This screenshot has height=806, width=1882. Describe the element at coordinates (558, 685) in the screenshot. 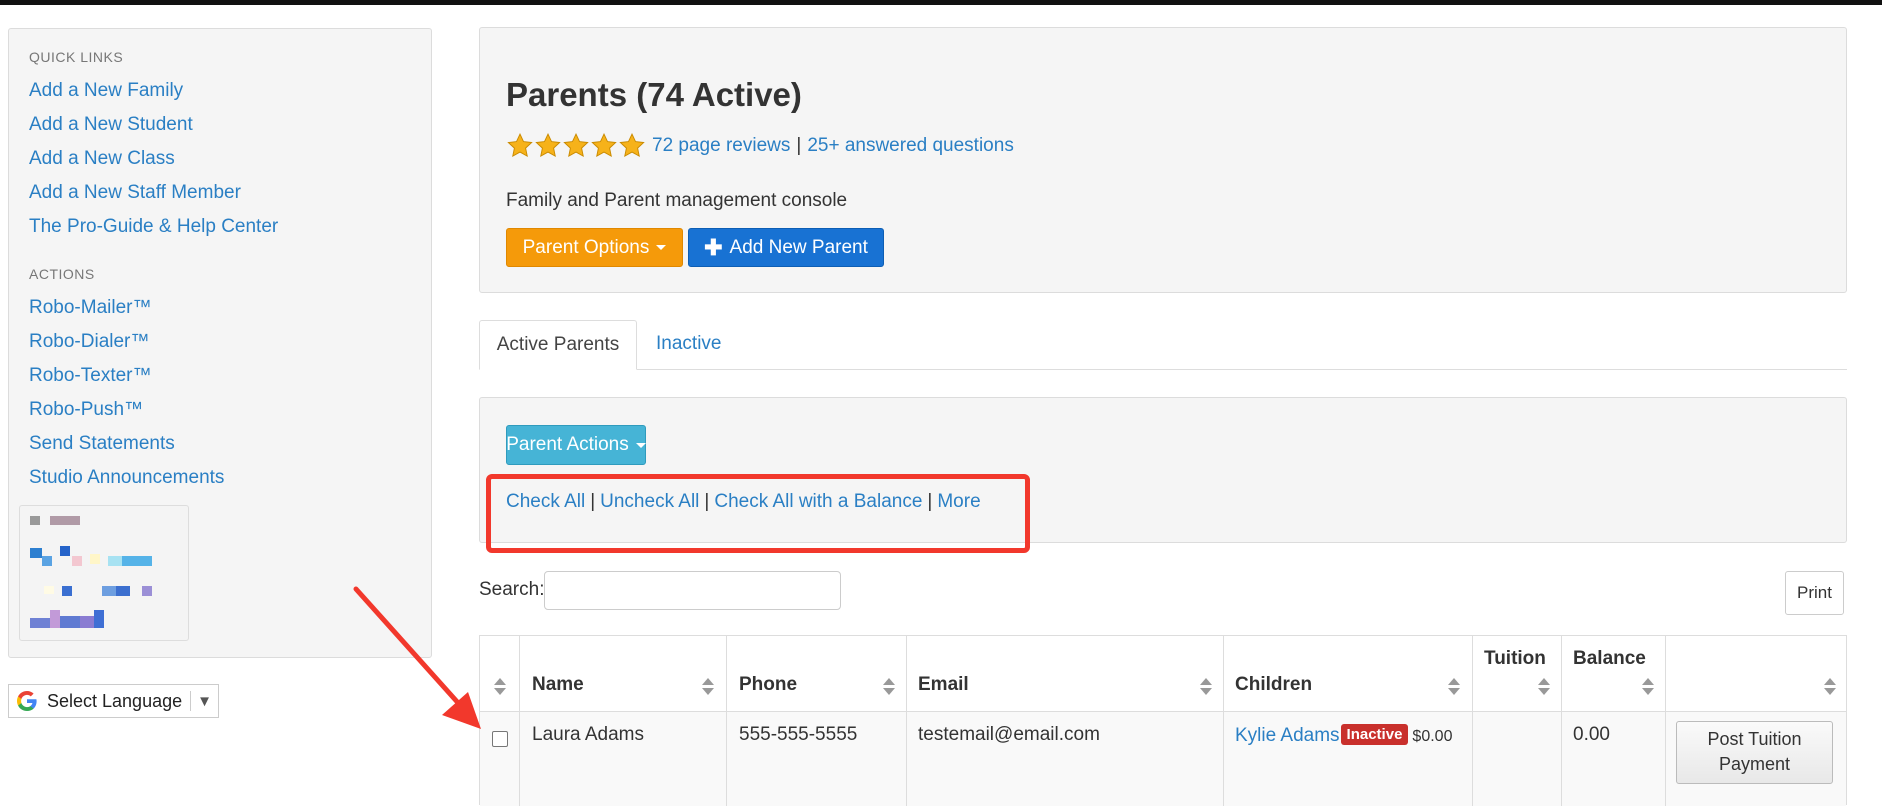

I see `column-header-name: Name` at that location.